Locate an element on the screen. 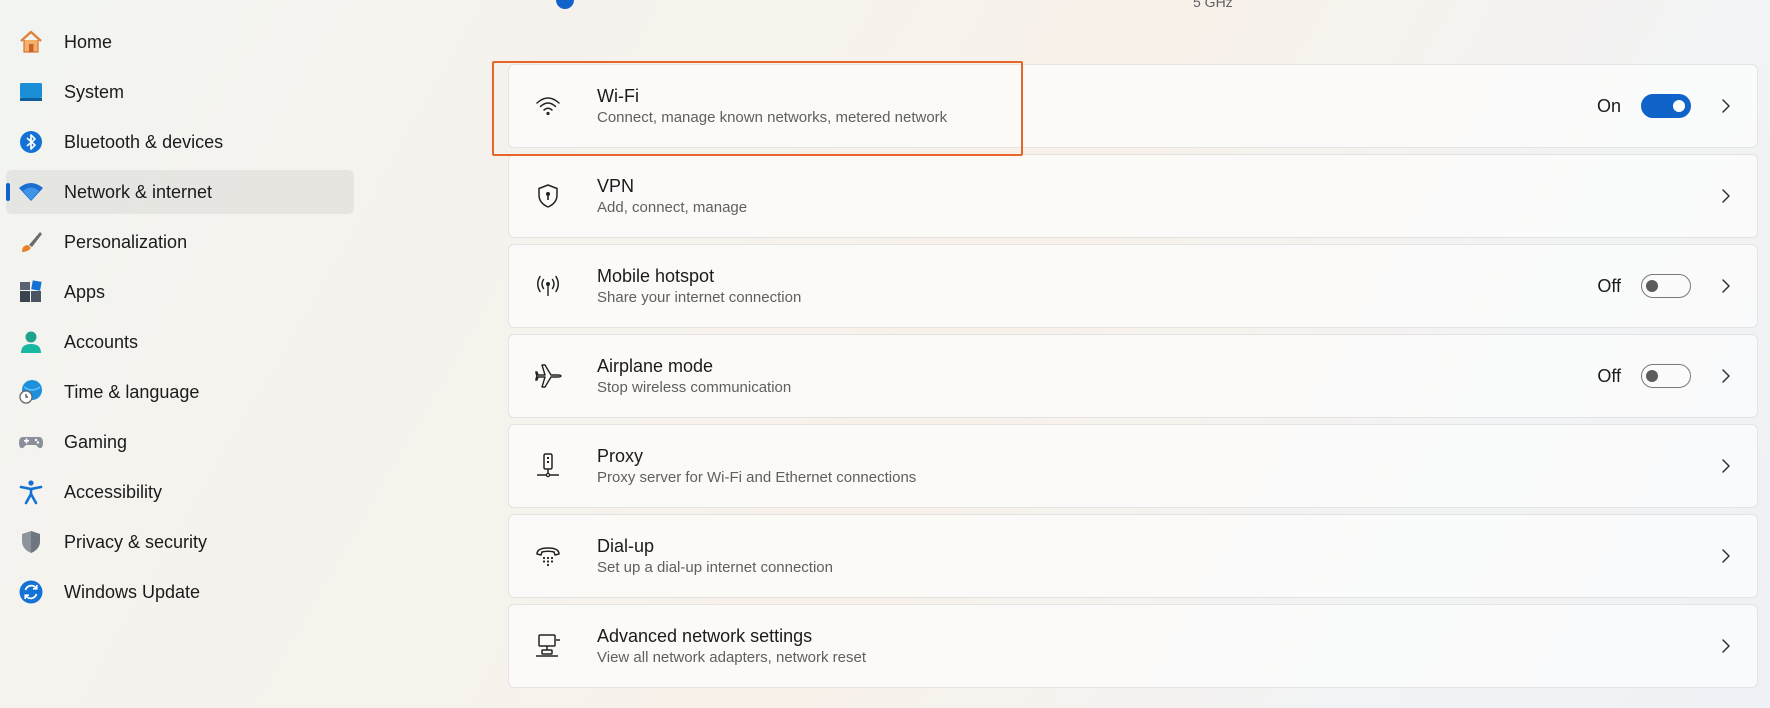  mobile-hotspot-toggle-state: Off is located at coordinates (1609, 285).